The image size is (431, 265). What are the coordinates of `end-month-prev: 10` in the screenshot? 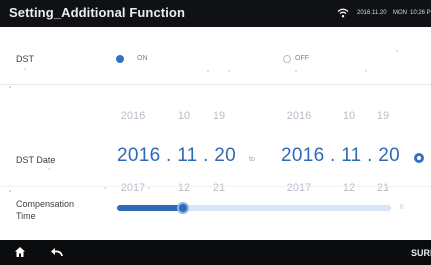 It's located at (349, 116).